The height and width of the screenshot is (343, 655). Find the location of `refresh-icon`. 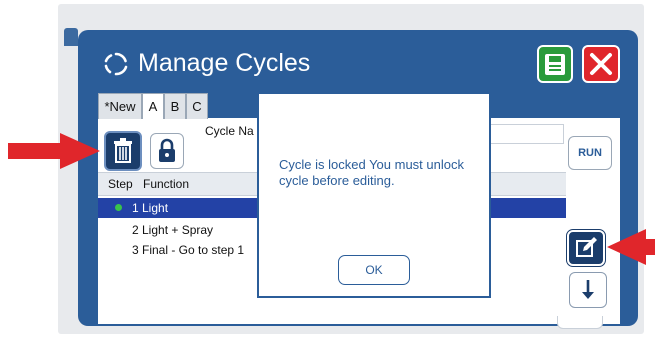

refresh-icon is located at coordinates (116, 64).